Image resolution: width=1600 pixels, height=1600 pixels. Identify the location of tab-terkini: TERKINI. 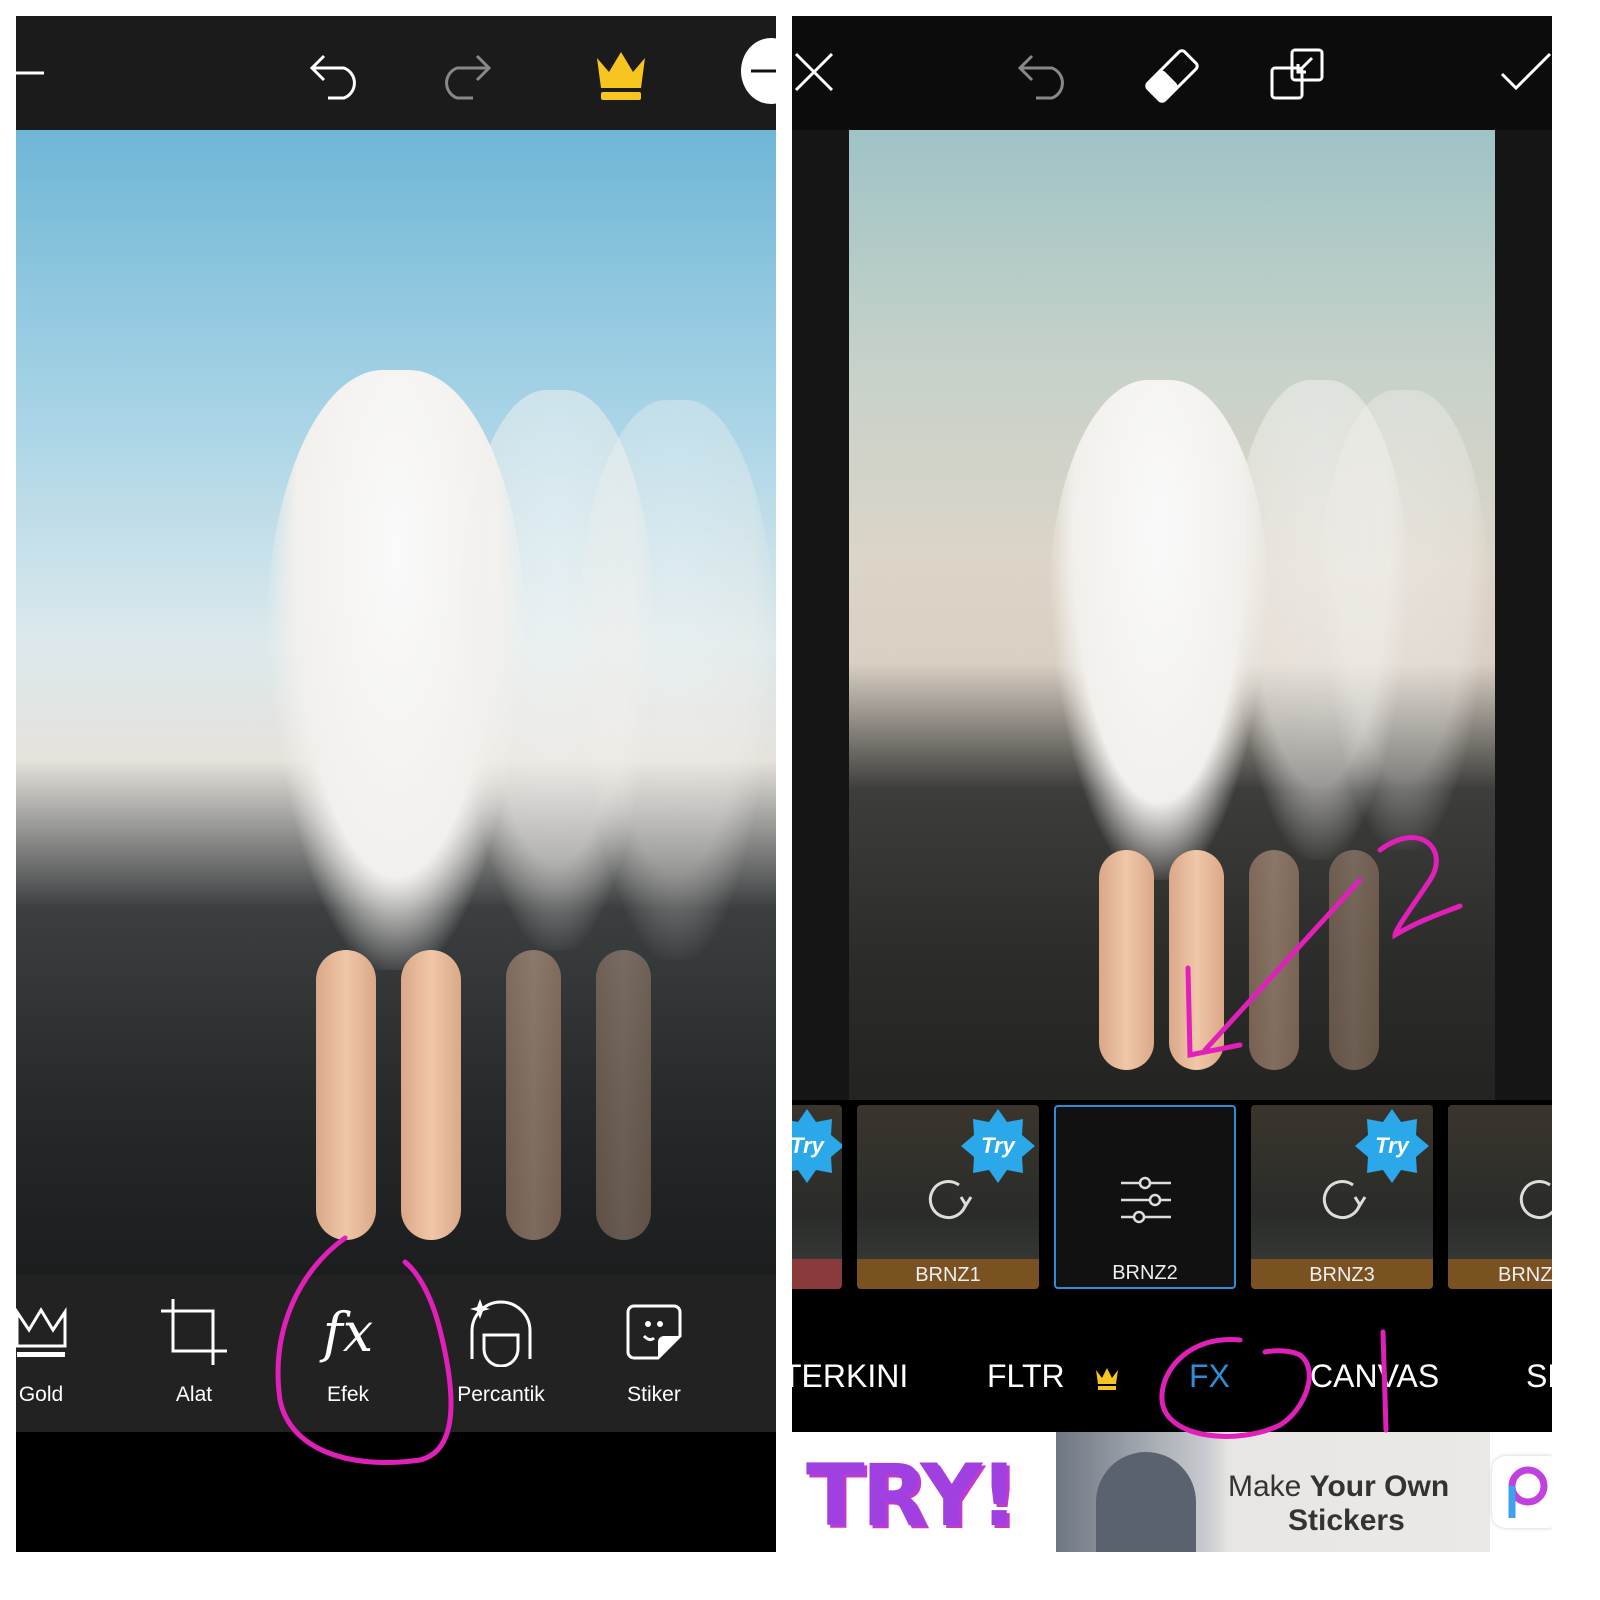
(850, 1376).